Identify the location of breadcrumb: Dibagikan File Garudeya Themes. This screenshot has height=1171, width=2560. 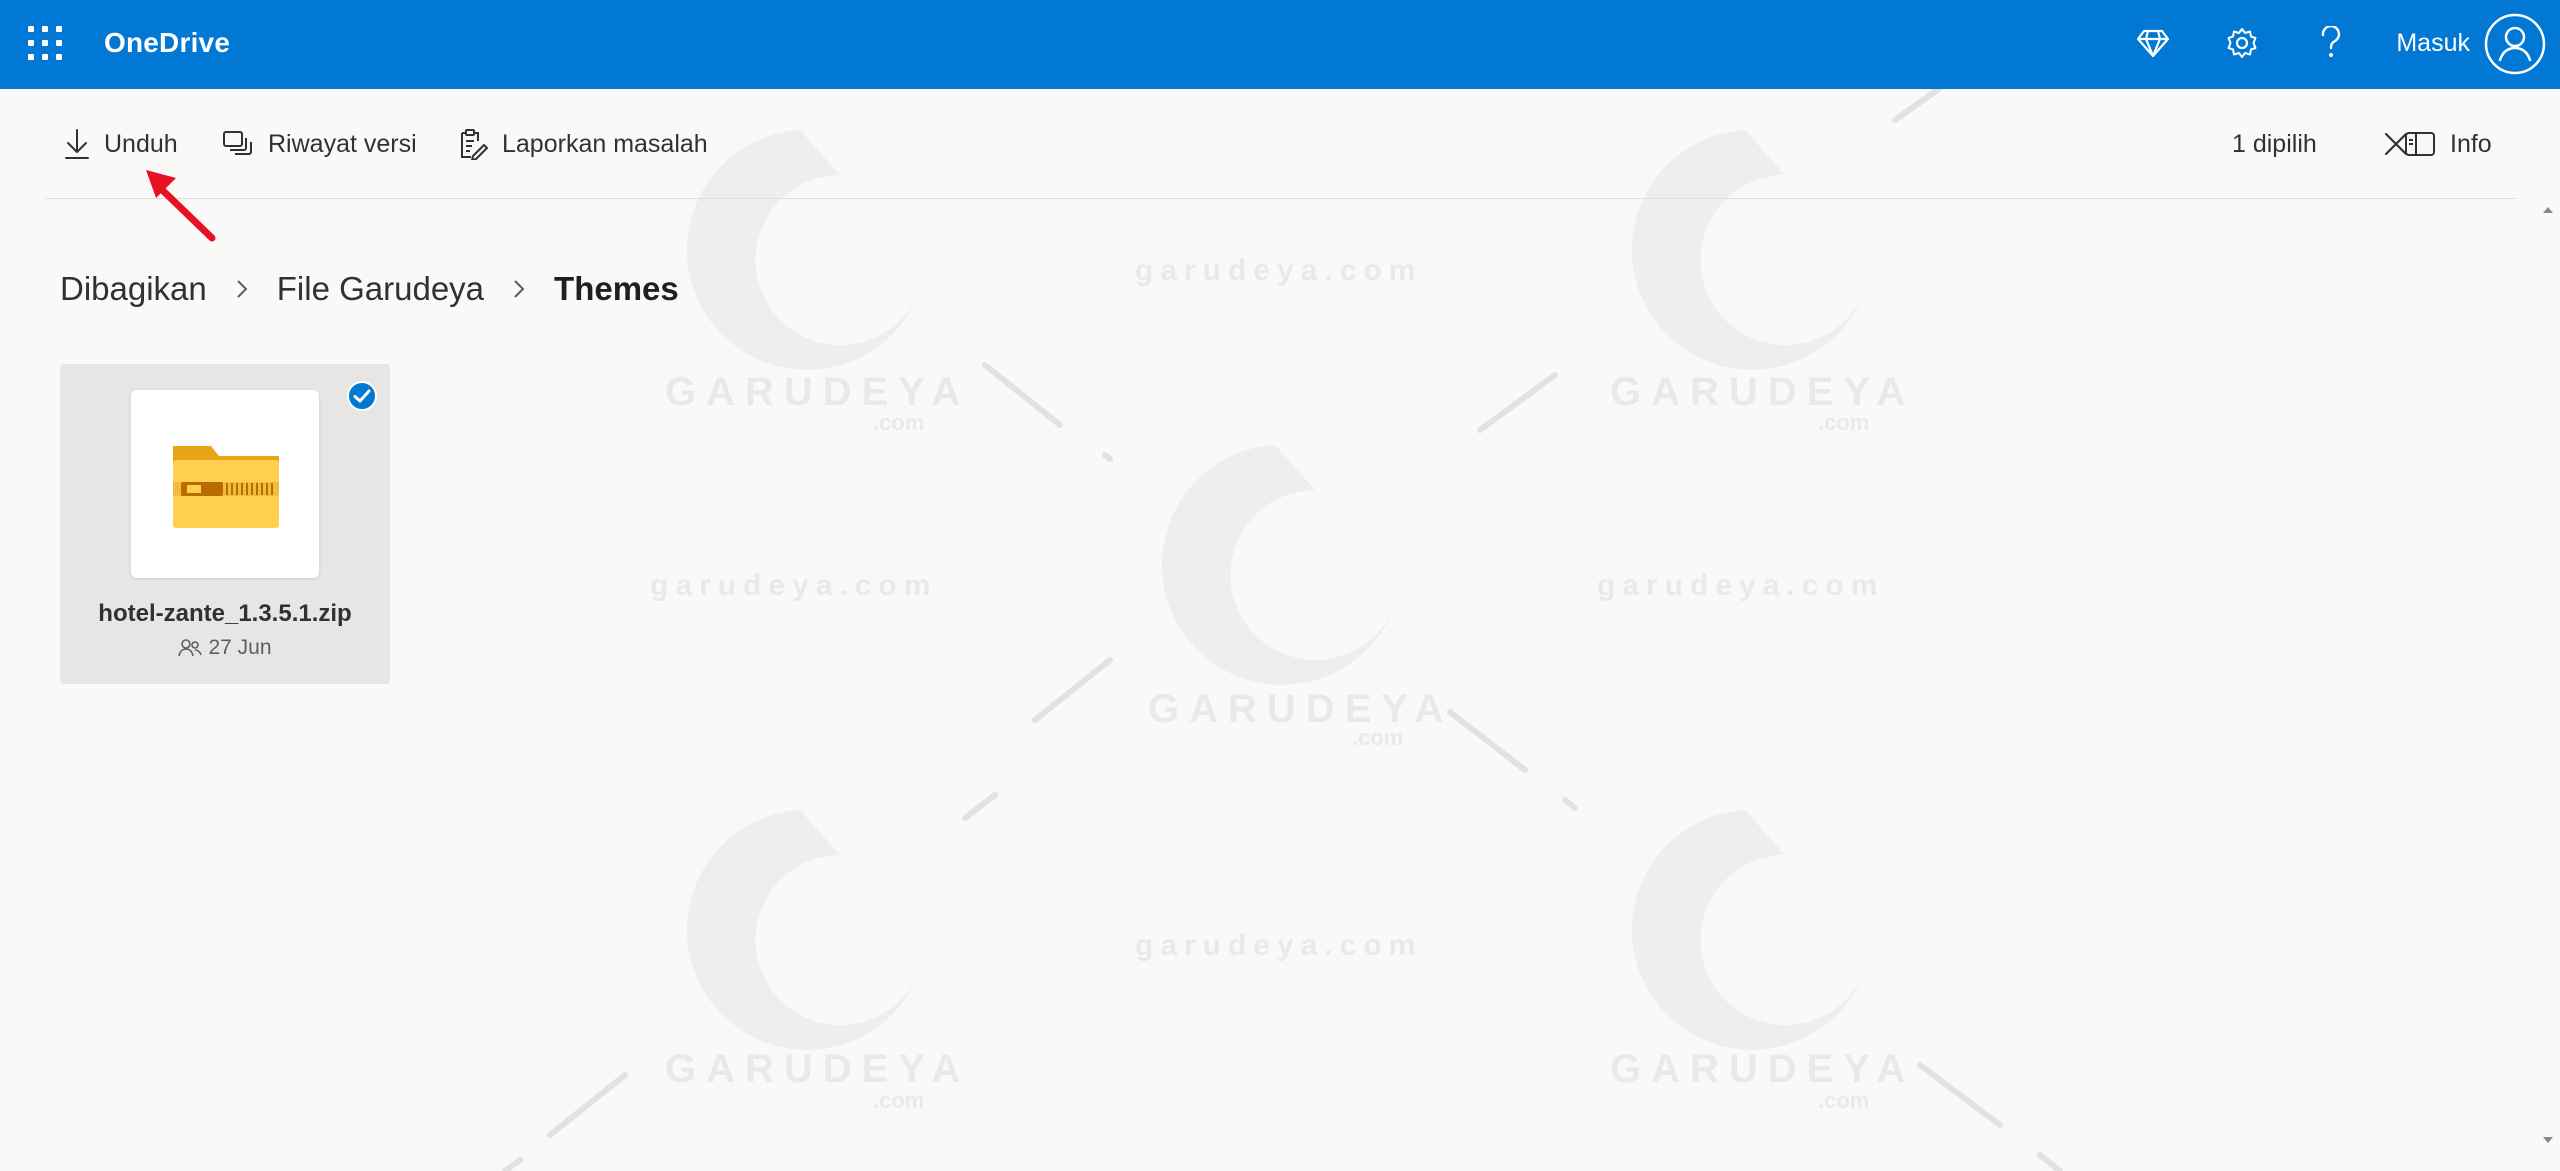
(369, 289).